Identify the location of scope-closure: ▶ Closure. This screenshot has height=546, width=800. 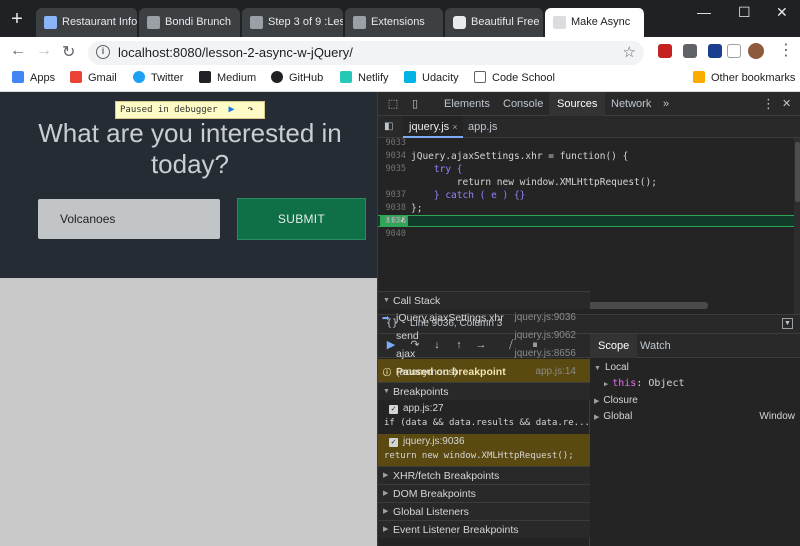
(614, 401).